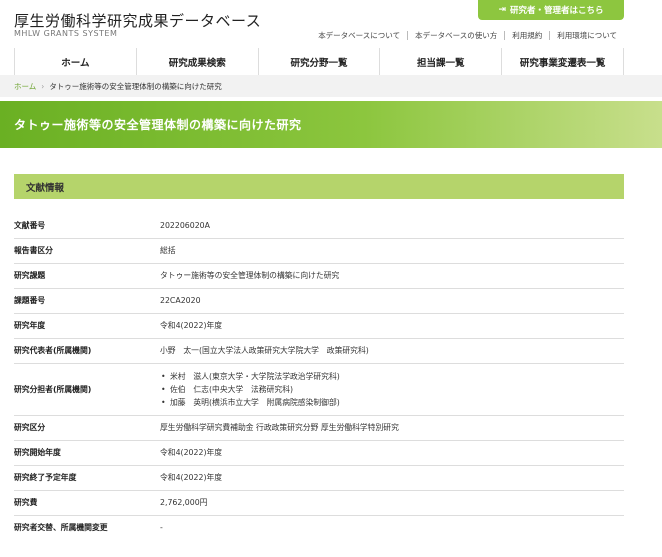 This screenshot has height=557, width=662. What do you see at coordinates (87, 503) in the screenshot?
I see `row-label: 研究費` at bounding box center [87, 503].